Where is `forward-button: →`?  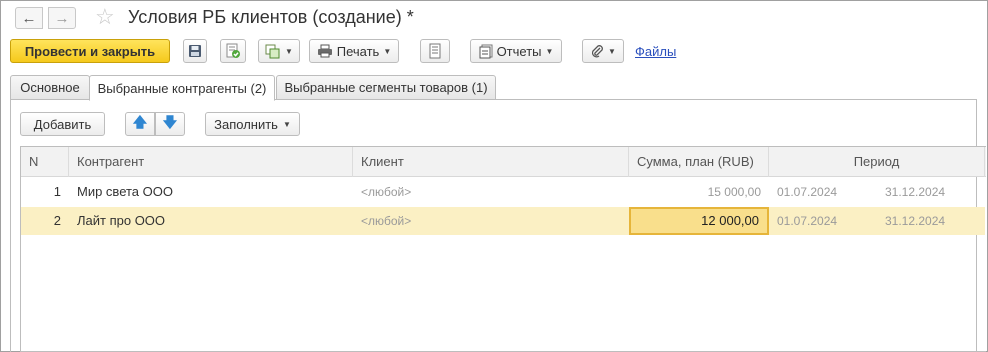 forward-button: → is located at coordinates (62, 18).